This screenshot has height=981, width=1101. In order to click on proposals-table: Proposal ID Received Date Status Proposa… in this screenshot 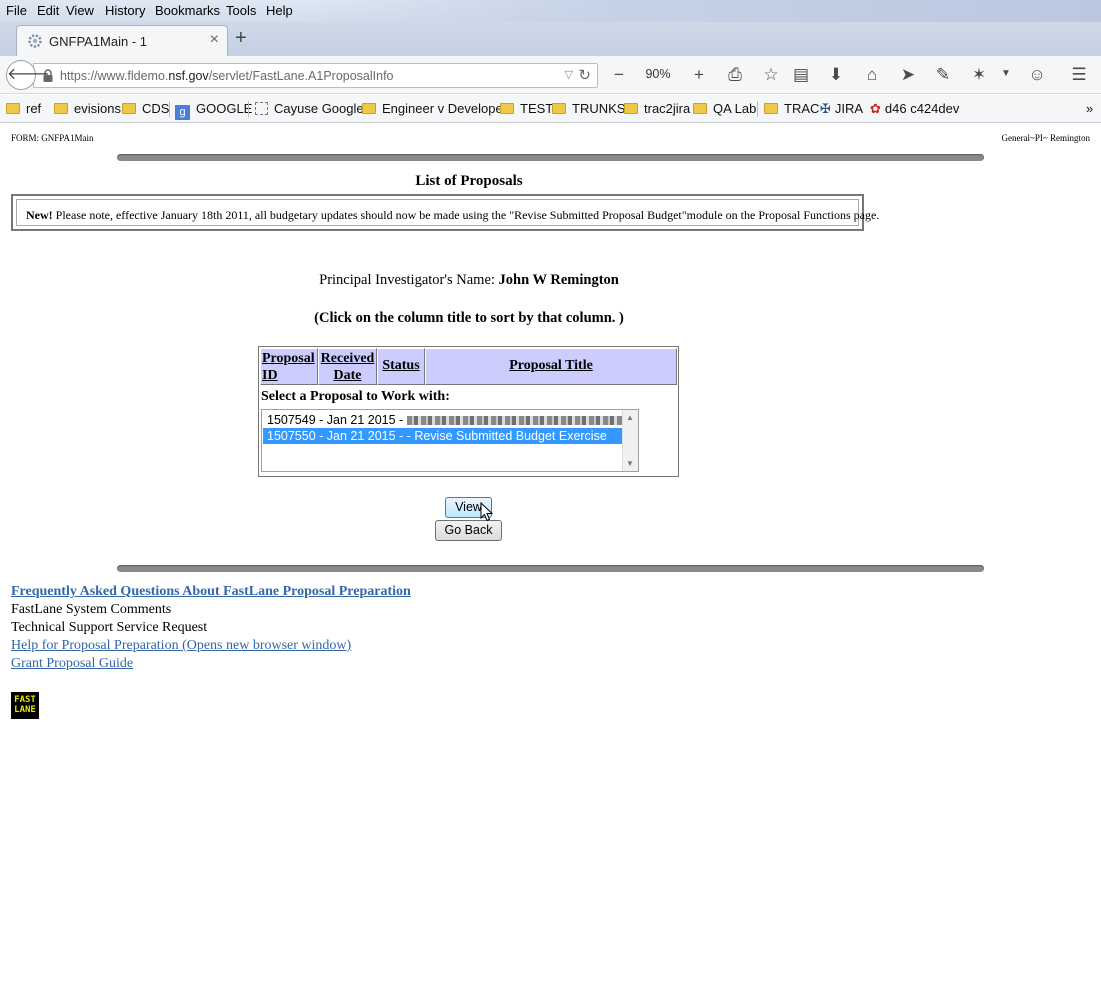, I will do `click(468, 411)`.